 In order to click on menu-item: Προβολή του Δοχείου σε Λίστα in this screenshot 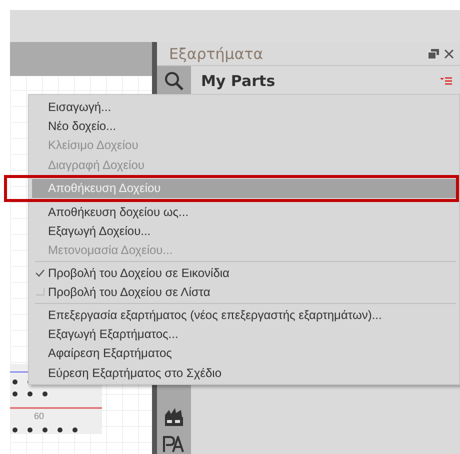, I will do `click(244, 292)`.